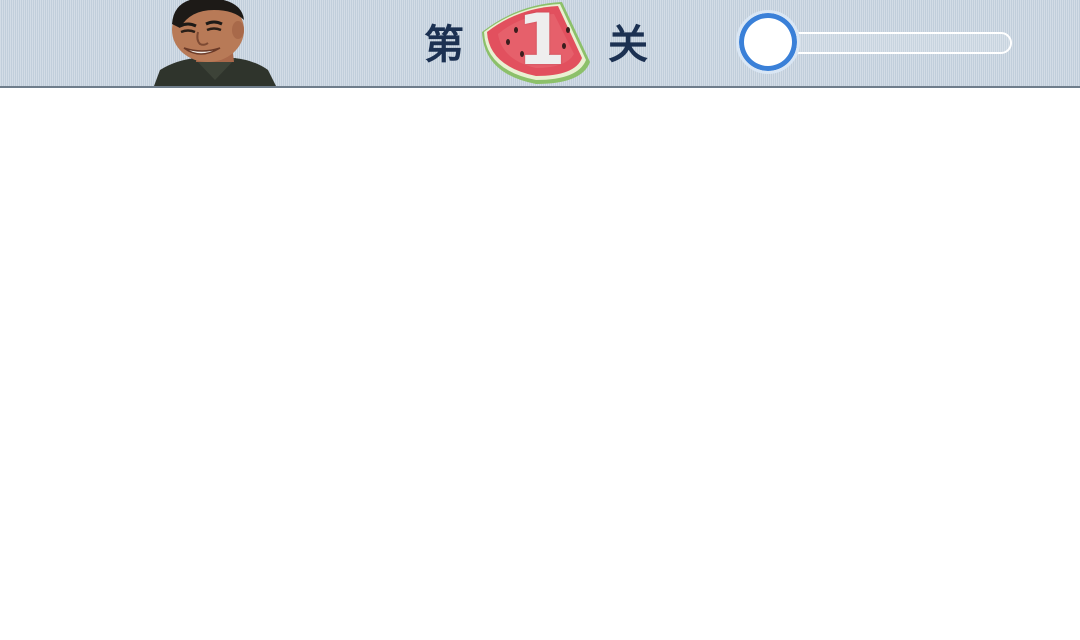  What do you see at coordinates (894, 43) in the screenshot?
I see `progress-track` at bounding box center [894, 43].